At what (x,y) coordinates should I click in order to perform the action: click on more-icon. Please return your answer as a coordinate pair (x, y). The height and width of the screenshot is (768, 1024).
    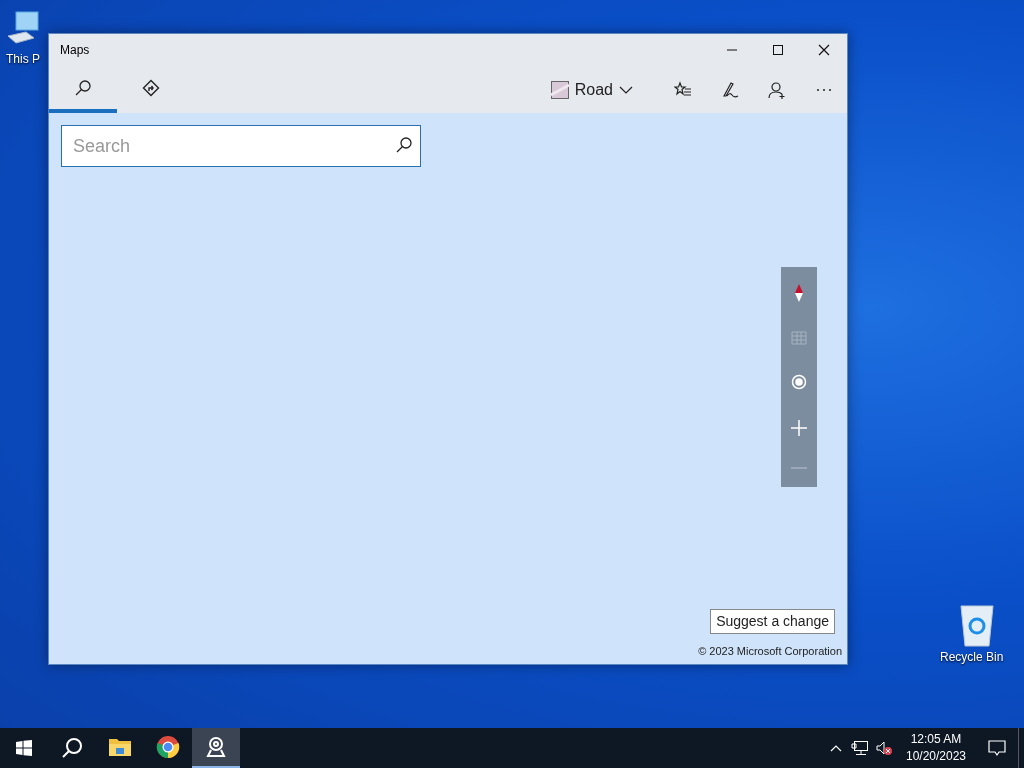
    Looking at the image, I should click on (823, 89).